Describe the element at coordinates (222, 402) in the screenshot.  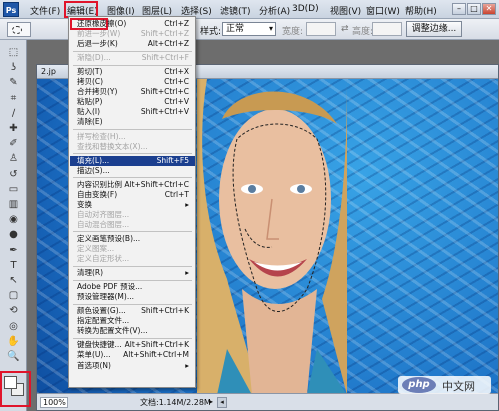
I see `scroll-left-button: ◂` at that location.